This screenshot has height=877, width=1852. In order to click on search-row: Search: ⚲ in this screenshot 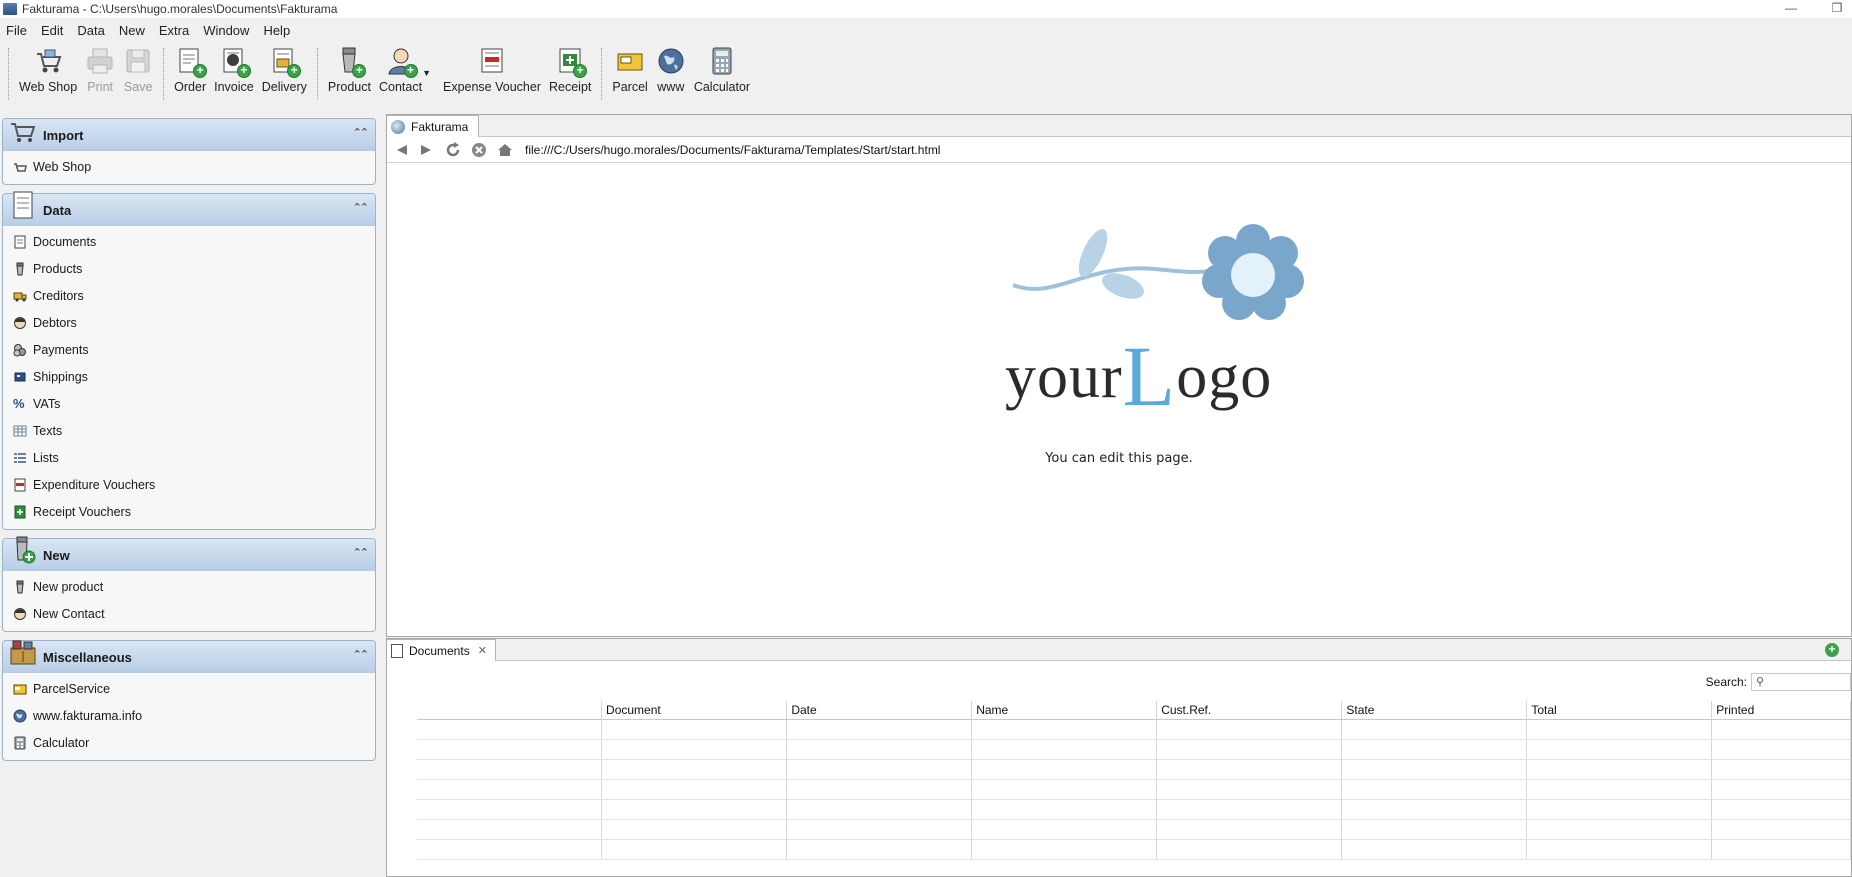, I will do `click(1778, 682)`.